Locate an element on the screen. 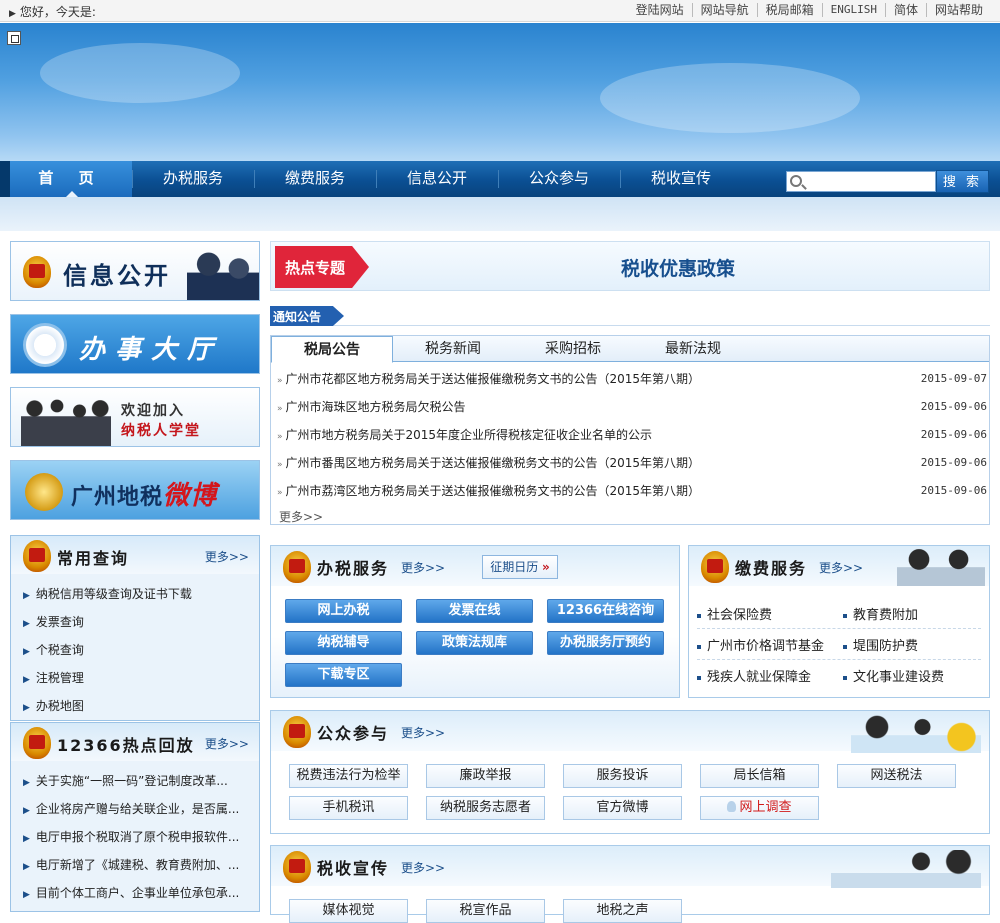 This screenshot has height=923, width=1000. site-nav-link: 网站导航 is located at coordinates (724, 10).